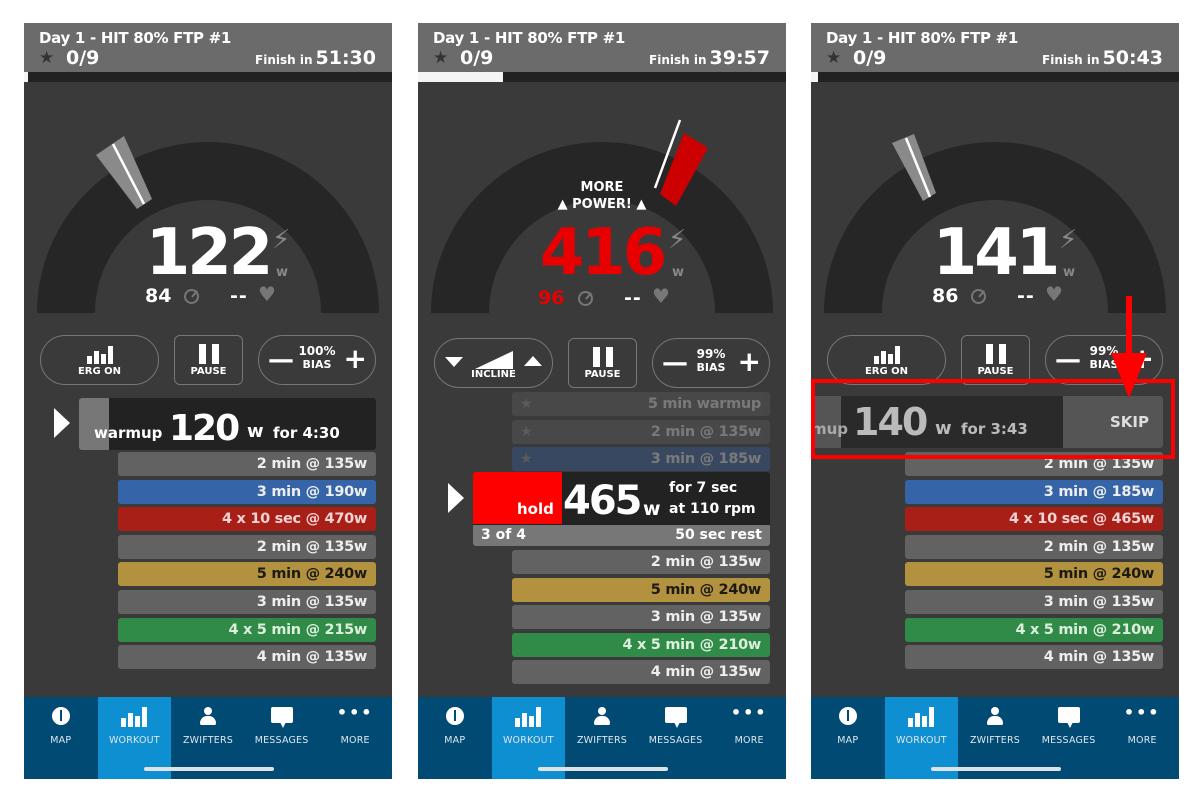  I want to click on alert-line-2-wrap: ▲ POWER! ▲, so click(602, 204).